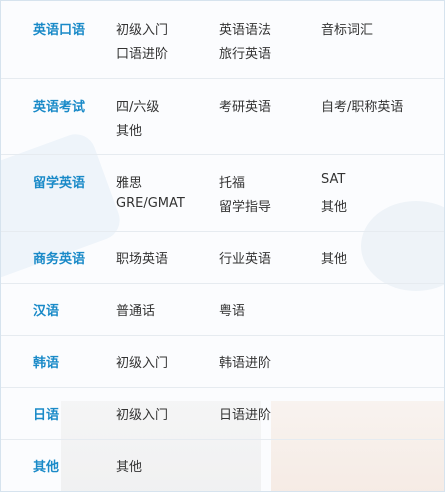  Describe the element at coordinates (333, 179) in the screenshot. I see `subcategory-link: SAT` at that location.